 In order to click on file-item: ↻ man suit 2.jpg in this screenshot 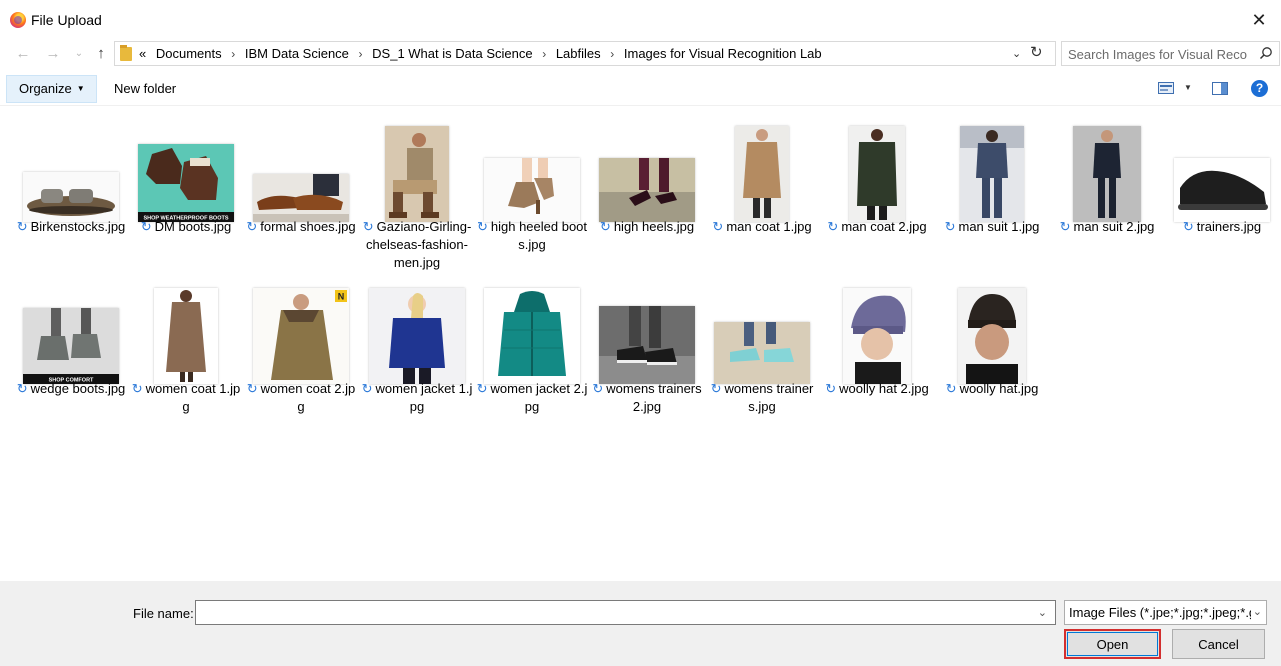, I will do `click(1107, 193)`.